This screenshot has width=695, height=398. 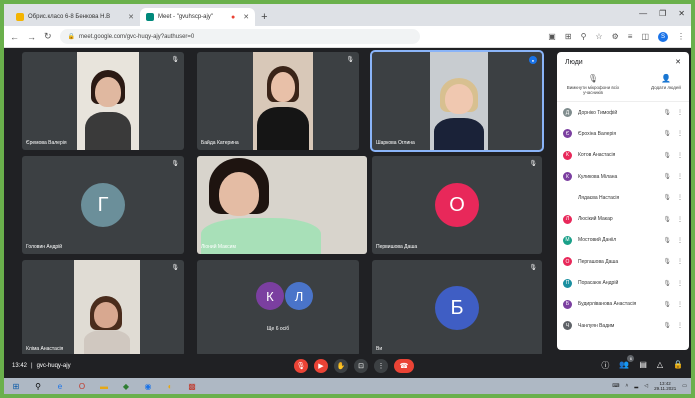 I want to click on tab-title: Meet - "gvuhscp-ajy", so click(x=185, y=17).